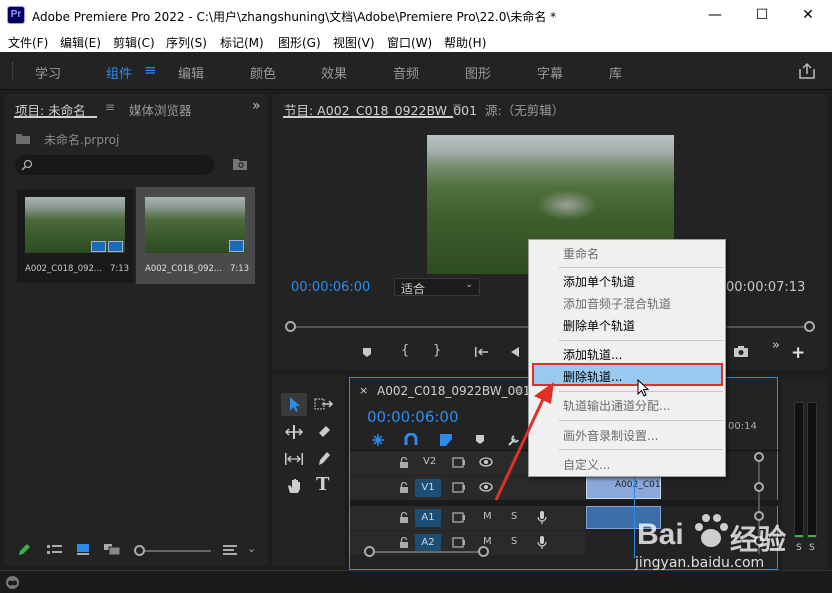  Describe the element at coordinates (776, 345) in the screenshot. I see `overflow-icon: »` at that location.